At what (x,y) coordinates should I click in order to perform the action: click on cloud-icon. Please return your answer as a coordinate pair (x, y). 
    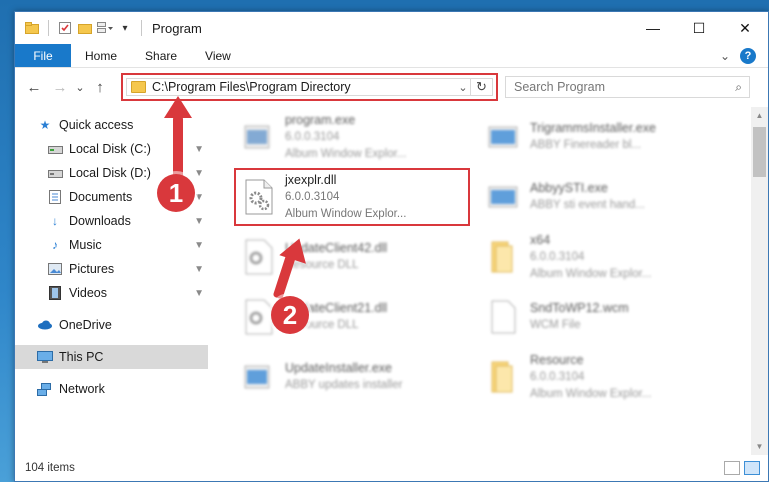
    Looking at the image, I should click on (45, 325).